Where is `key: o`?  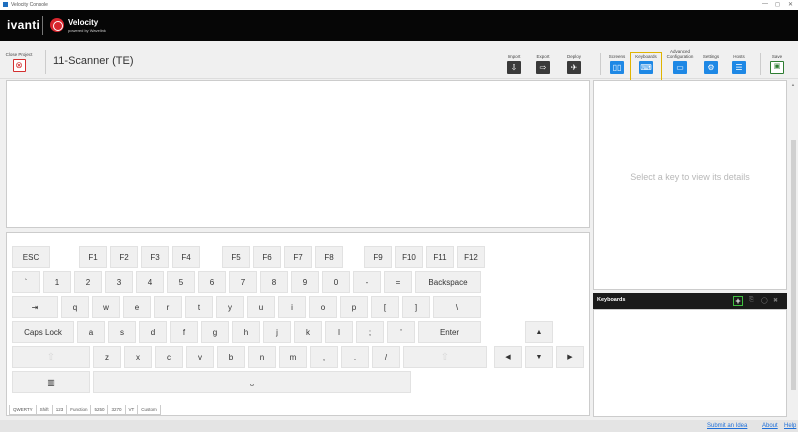
key: o is located at coordinates (323, 307).